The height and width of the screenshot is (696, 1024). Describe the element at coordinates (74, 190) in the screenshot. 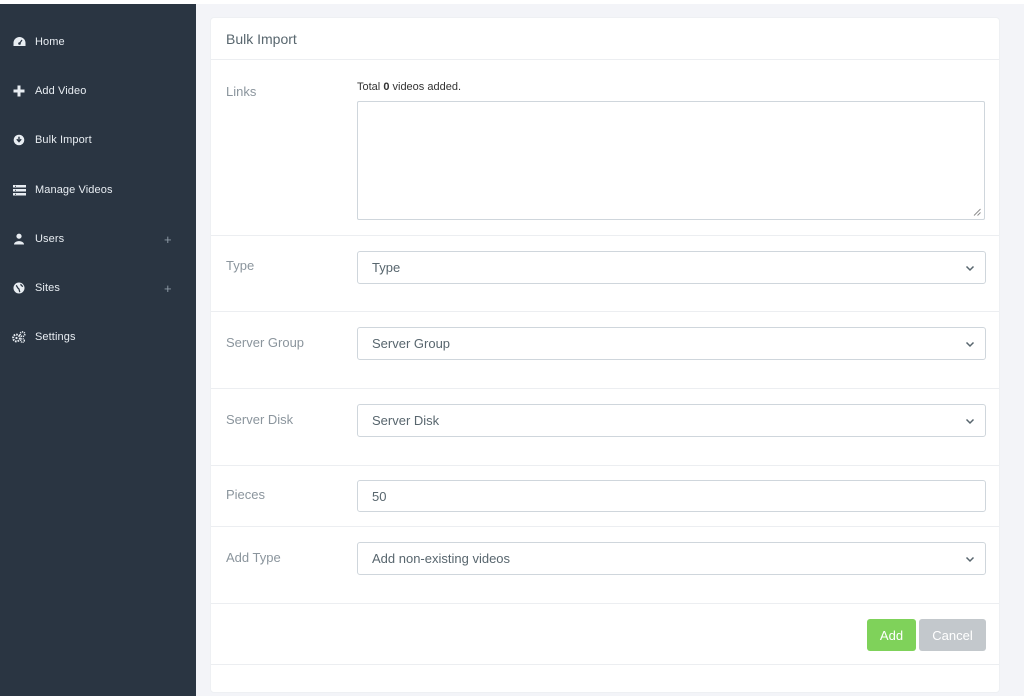

I see `sidebar-item-label: Manage Videos` at that location.